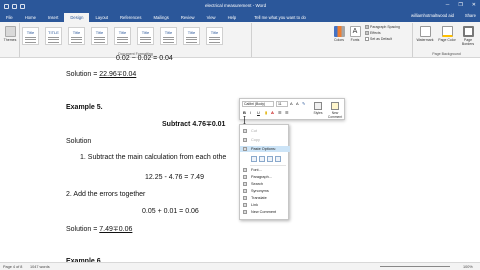  I want to click on themes-group: Themes, so click(10, 40).